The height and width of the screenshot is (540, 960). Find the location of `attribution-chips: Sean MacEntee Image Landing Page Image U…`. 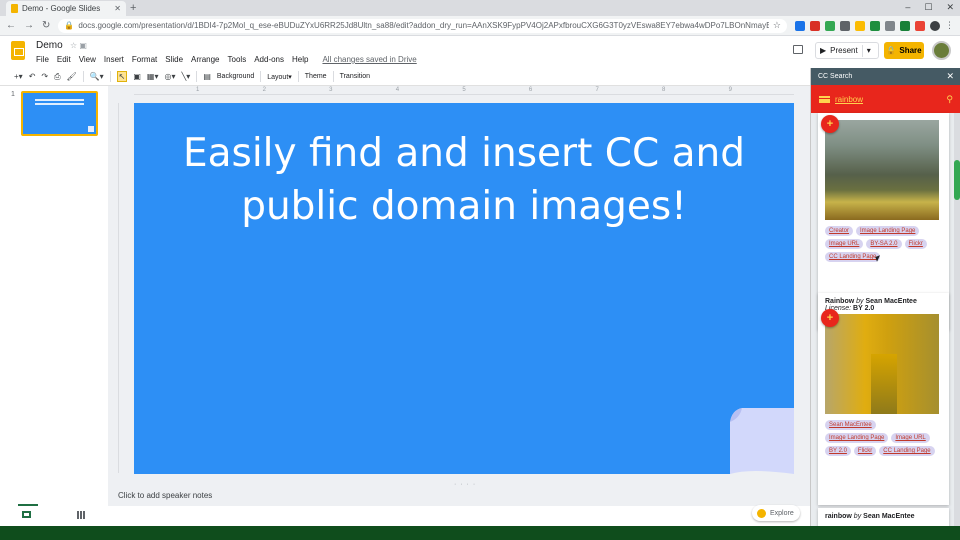

attribution-chips: Sean MacEntee Image Landing Page Image U… is located at coordinates (883, 438).